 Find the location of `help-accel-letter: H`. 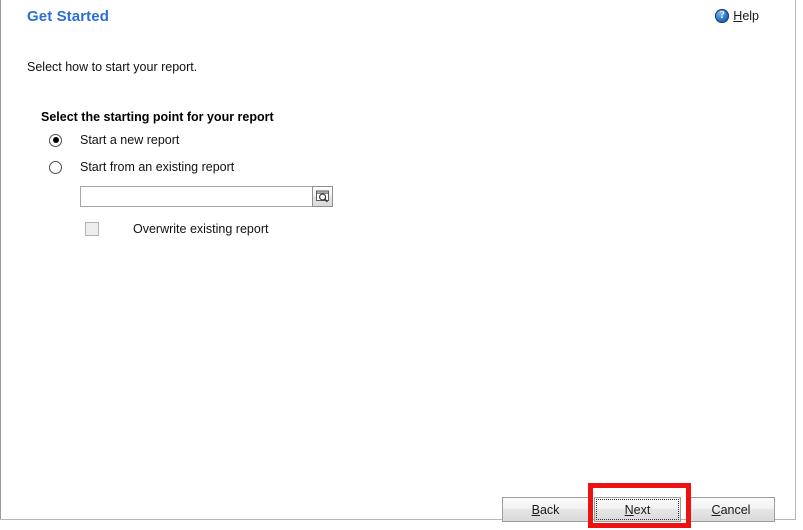

help-accel-letter: H is located at coordinates (738, 16).